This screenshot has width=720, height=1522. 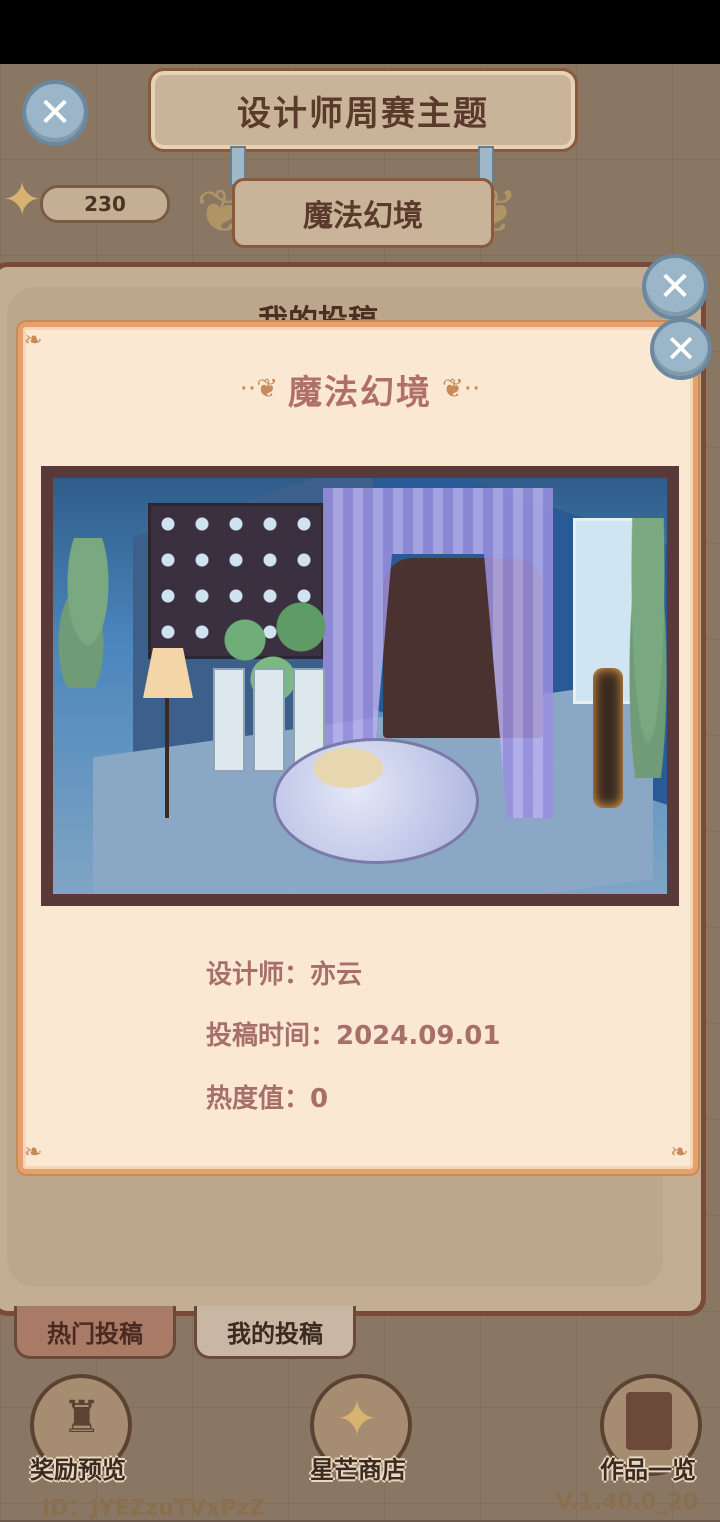 What do you see at coordinates (88, 613) in the screenshot?
I see `vine-leaves-left` at bounding box center [88, 613].